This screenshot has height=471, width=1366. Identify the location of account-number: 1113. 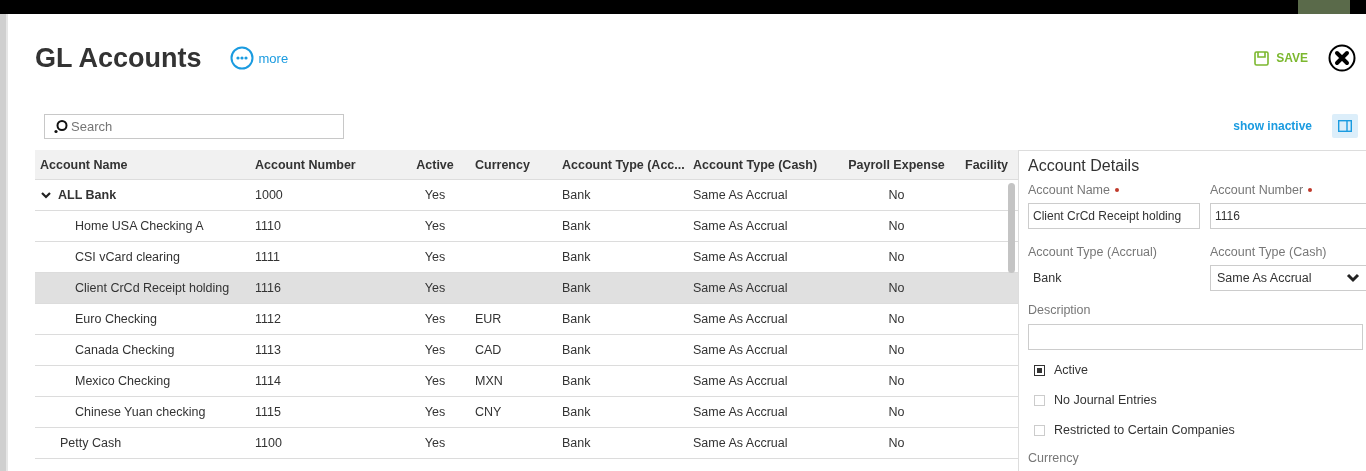
(268, 350).